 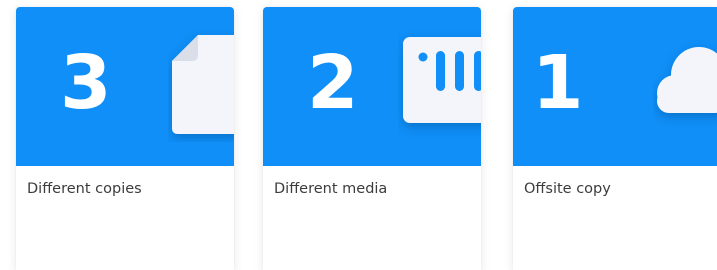 What do you see at coordinates (333, 83) in the screenshot?
I see `card-number: 2` at bounding box center [333, 83].